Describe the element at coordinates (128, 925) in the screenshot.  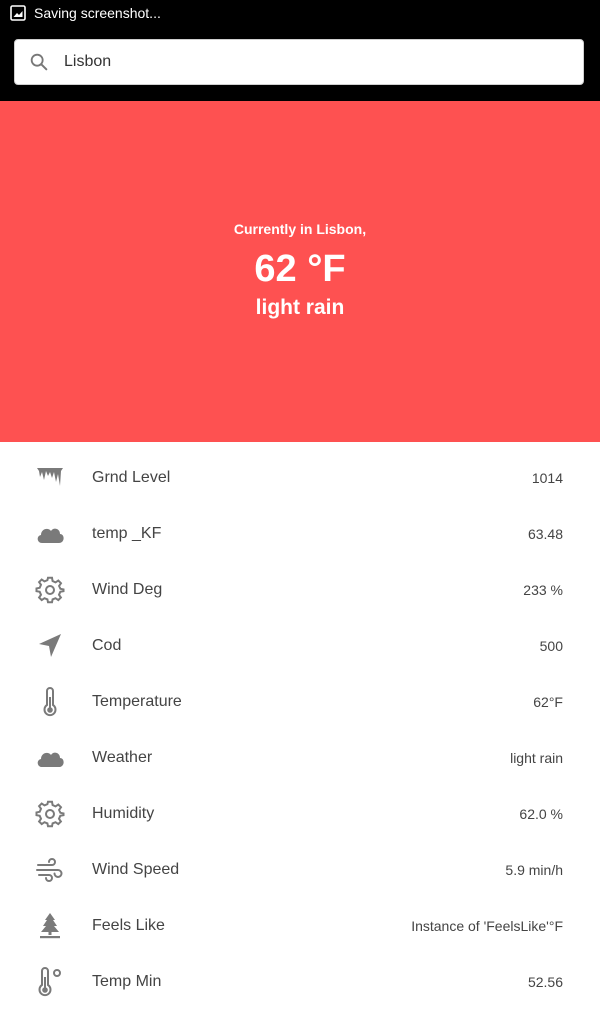
I see `list-item-label: Feels Like` at that location.